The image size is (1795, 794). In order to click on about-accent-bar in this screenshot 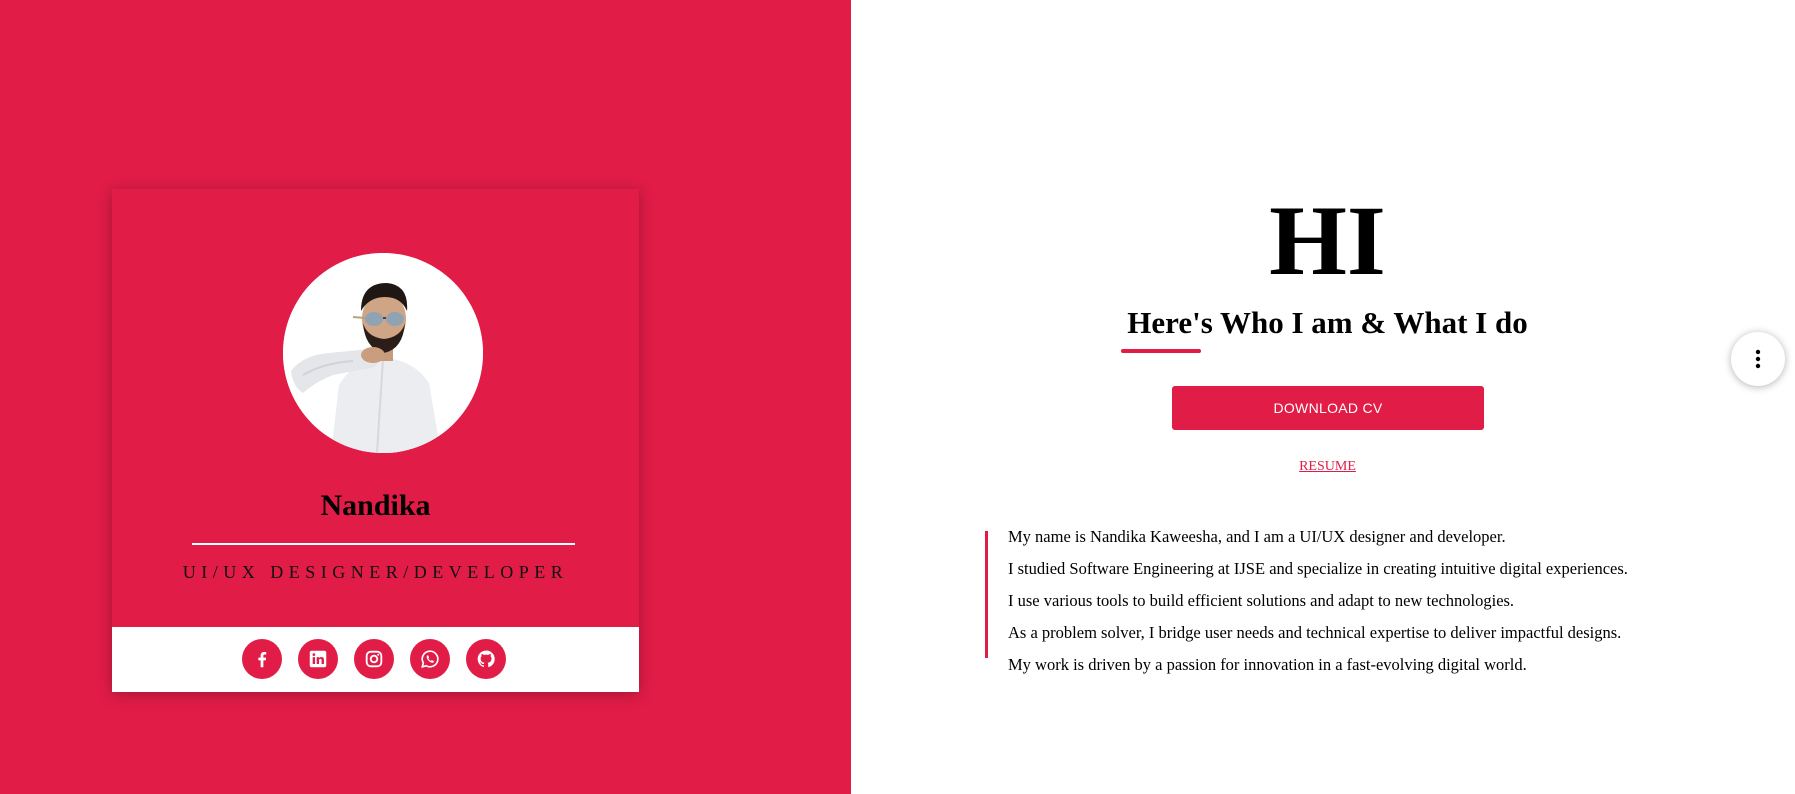, I will do `click(986, 594)`.